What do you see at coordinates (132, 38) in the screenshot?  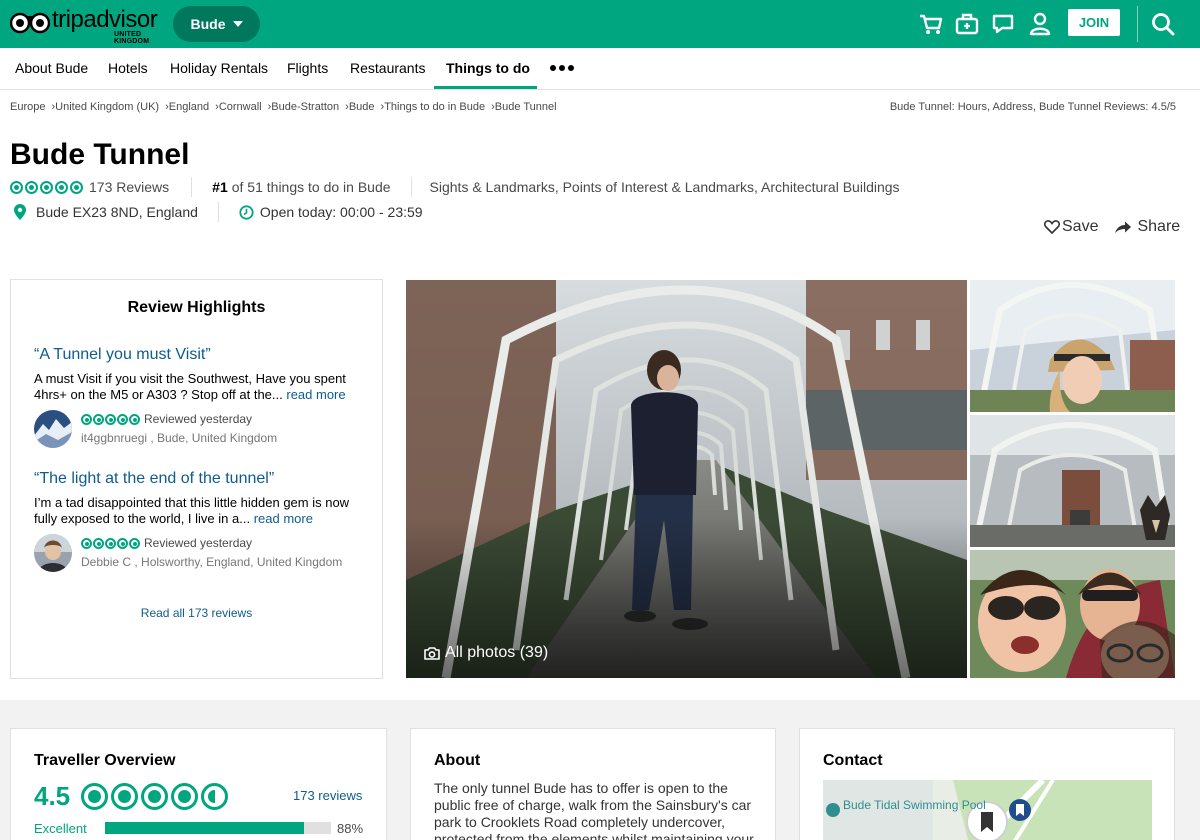 I see `logo-country: UNITED KINGDOM` at bounding box center [132, 38].